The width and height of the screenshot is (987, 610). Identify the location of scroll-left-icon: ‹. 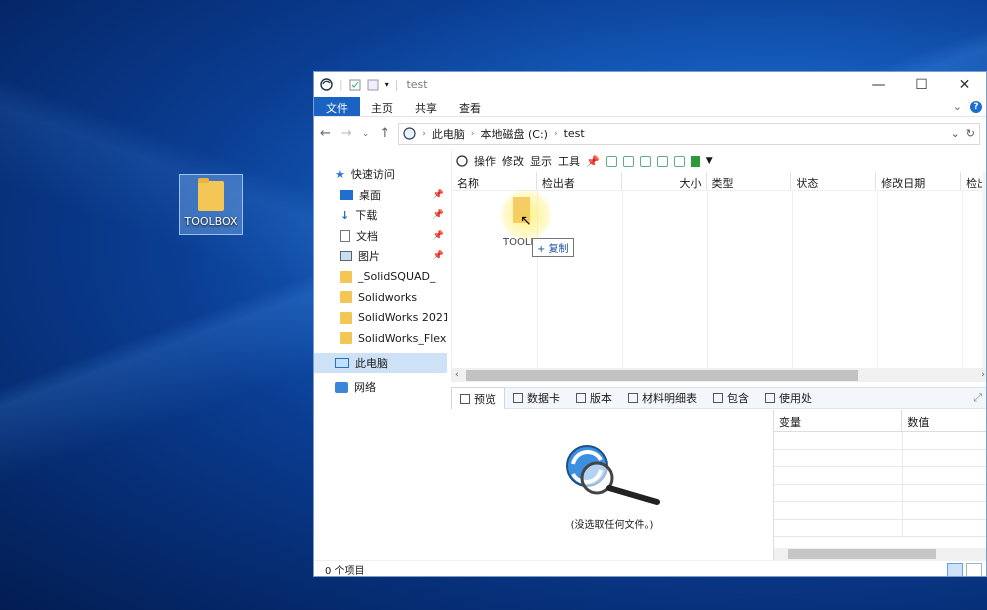
(457, 375).